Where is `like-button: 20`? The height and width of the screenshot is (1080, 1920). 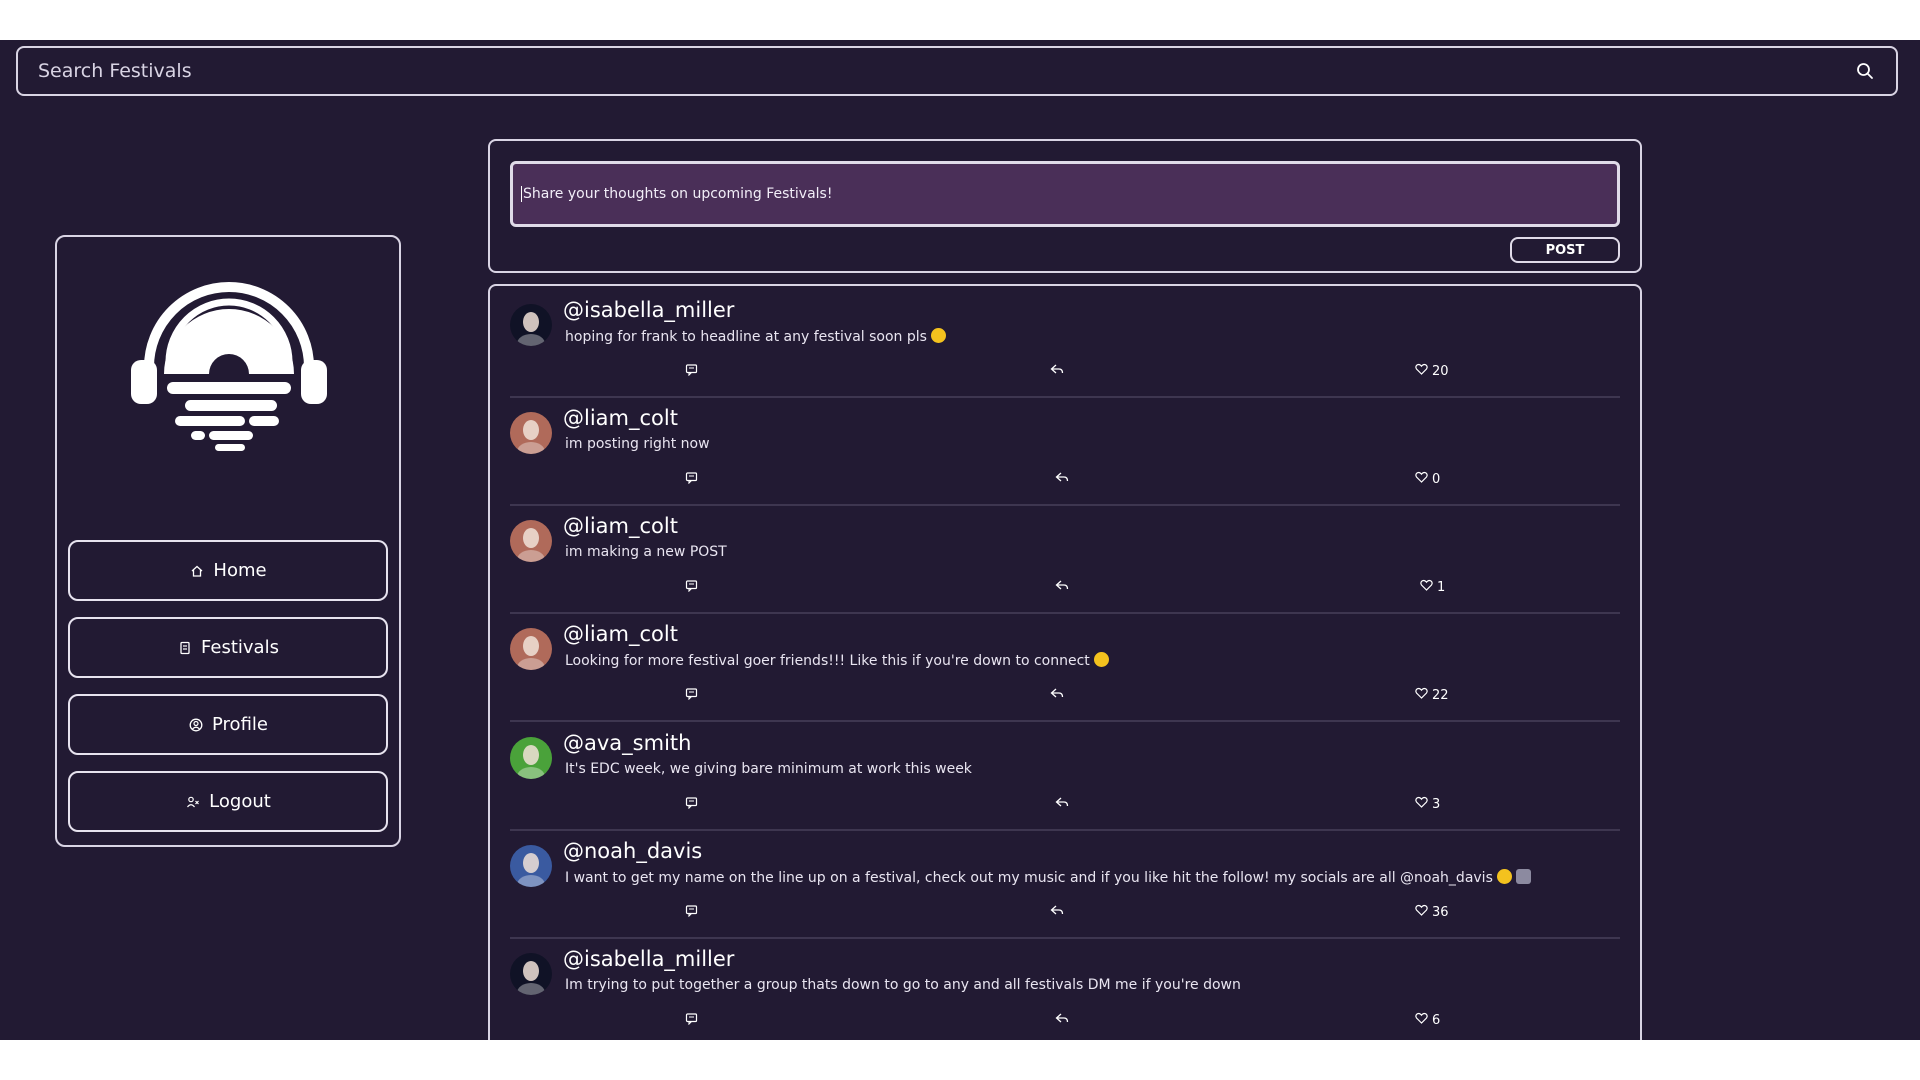
like-button: 20 is located at coordinates (1432, 371).